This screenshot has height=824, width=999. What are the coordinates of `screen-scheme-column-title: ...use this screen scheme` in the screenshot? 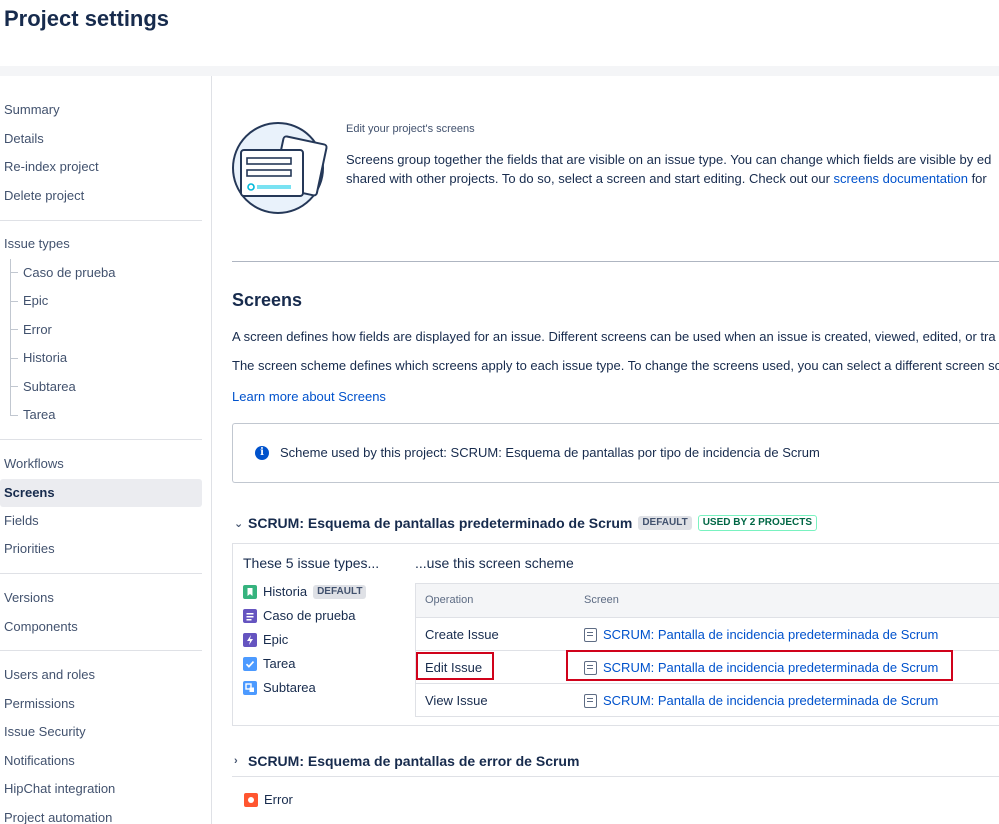 It's located at (494, 563).